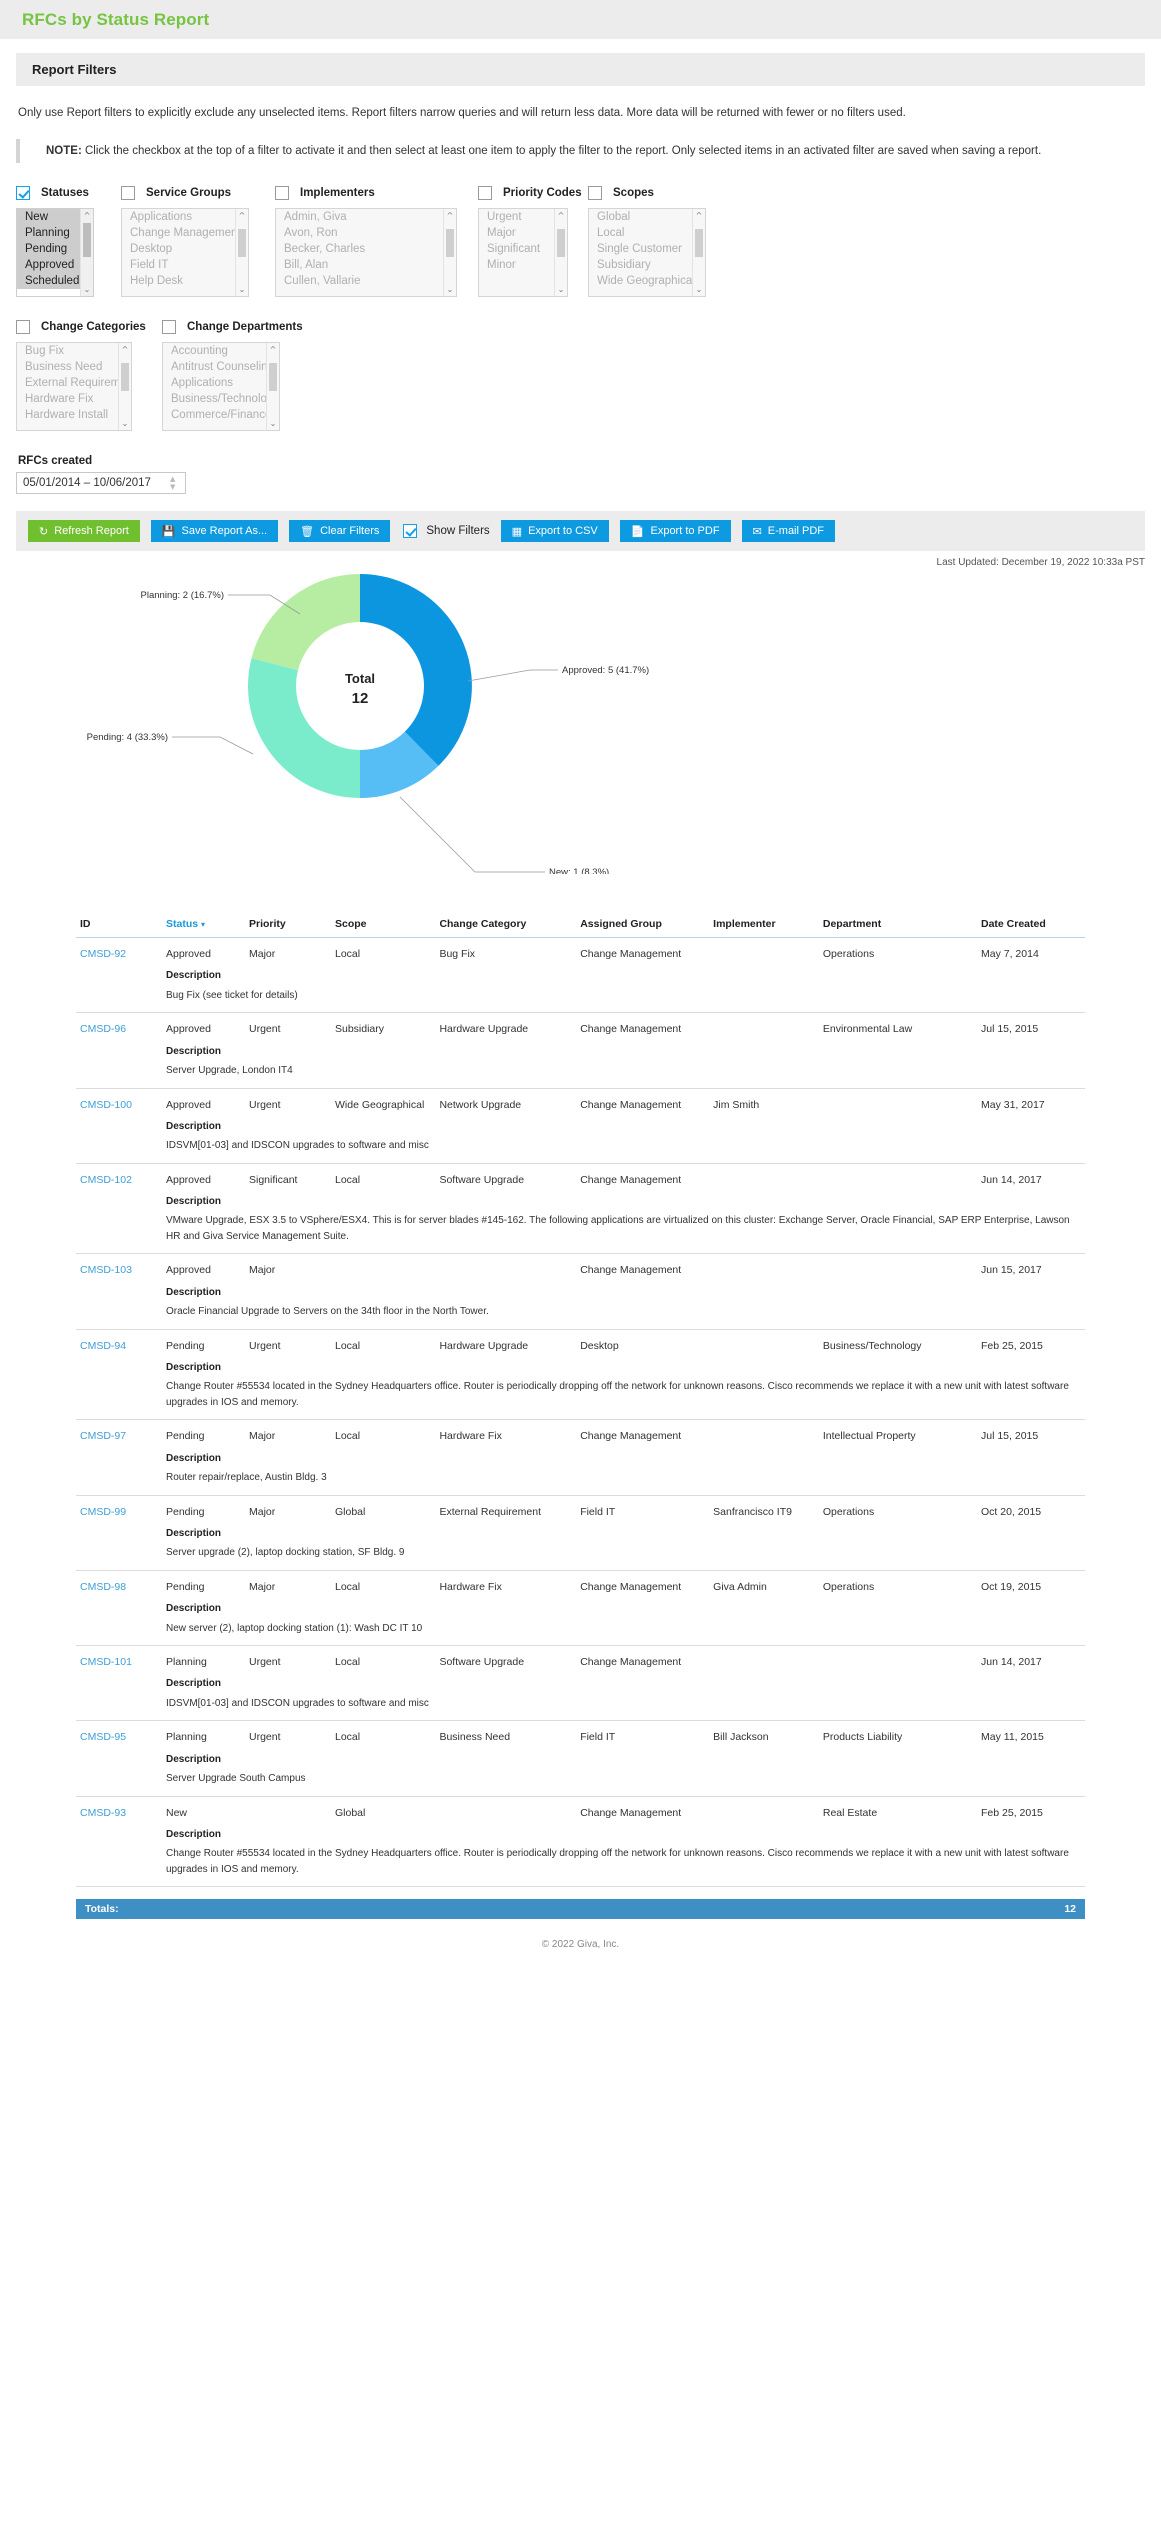 This screenshot has height=2522, width=1161. I want to click on list-item: Local, so click(647, 233).